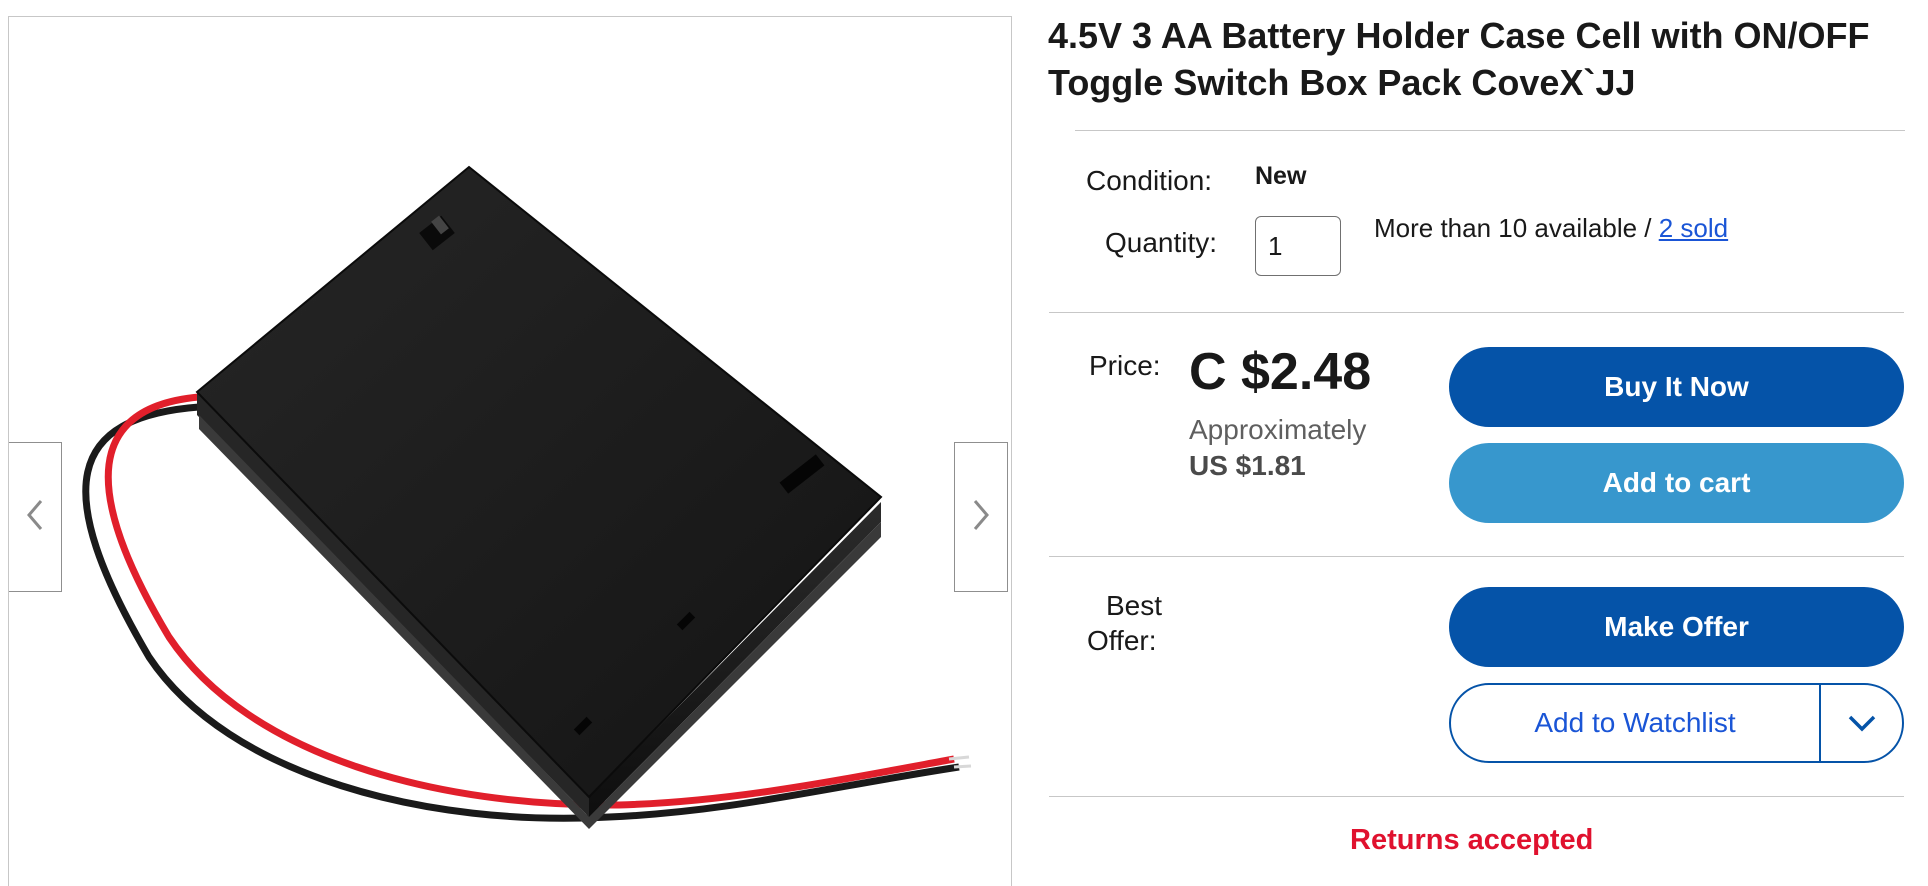 The width and height of the screenshot is (1928, 886). I want to click on watchlist-dropdown-button, so click(1861, 723).